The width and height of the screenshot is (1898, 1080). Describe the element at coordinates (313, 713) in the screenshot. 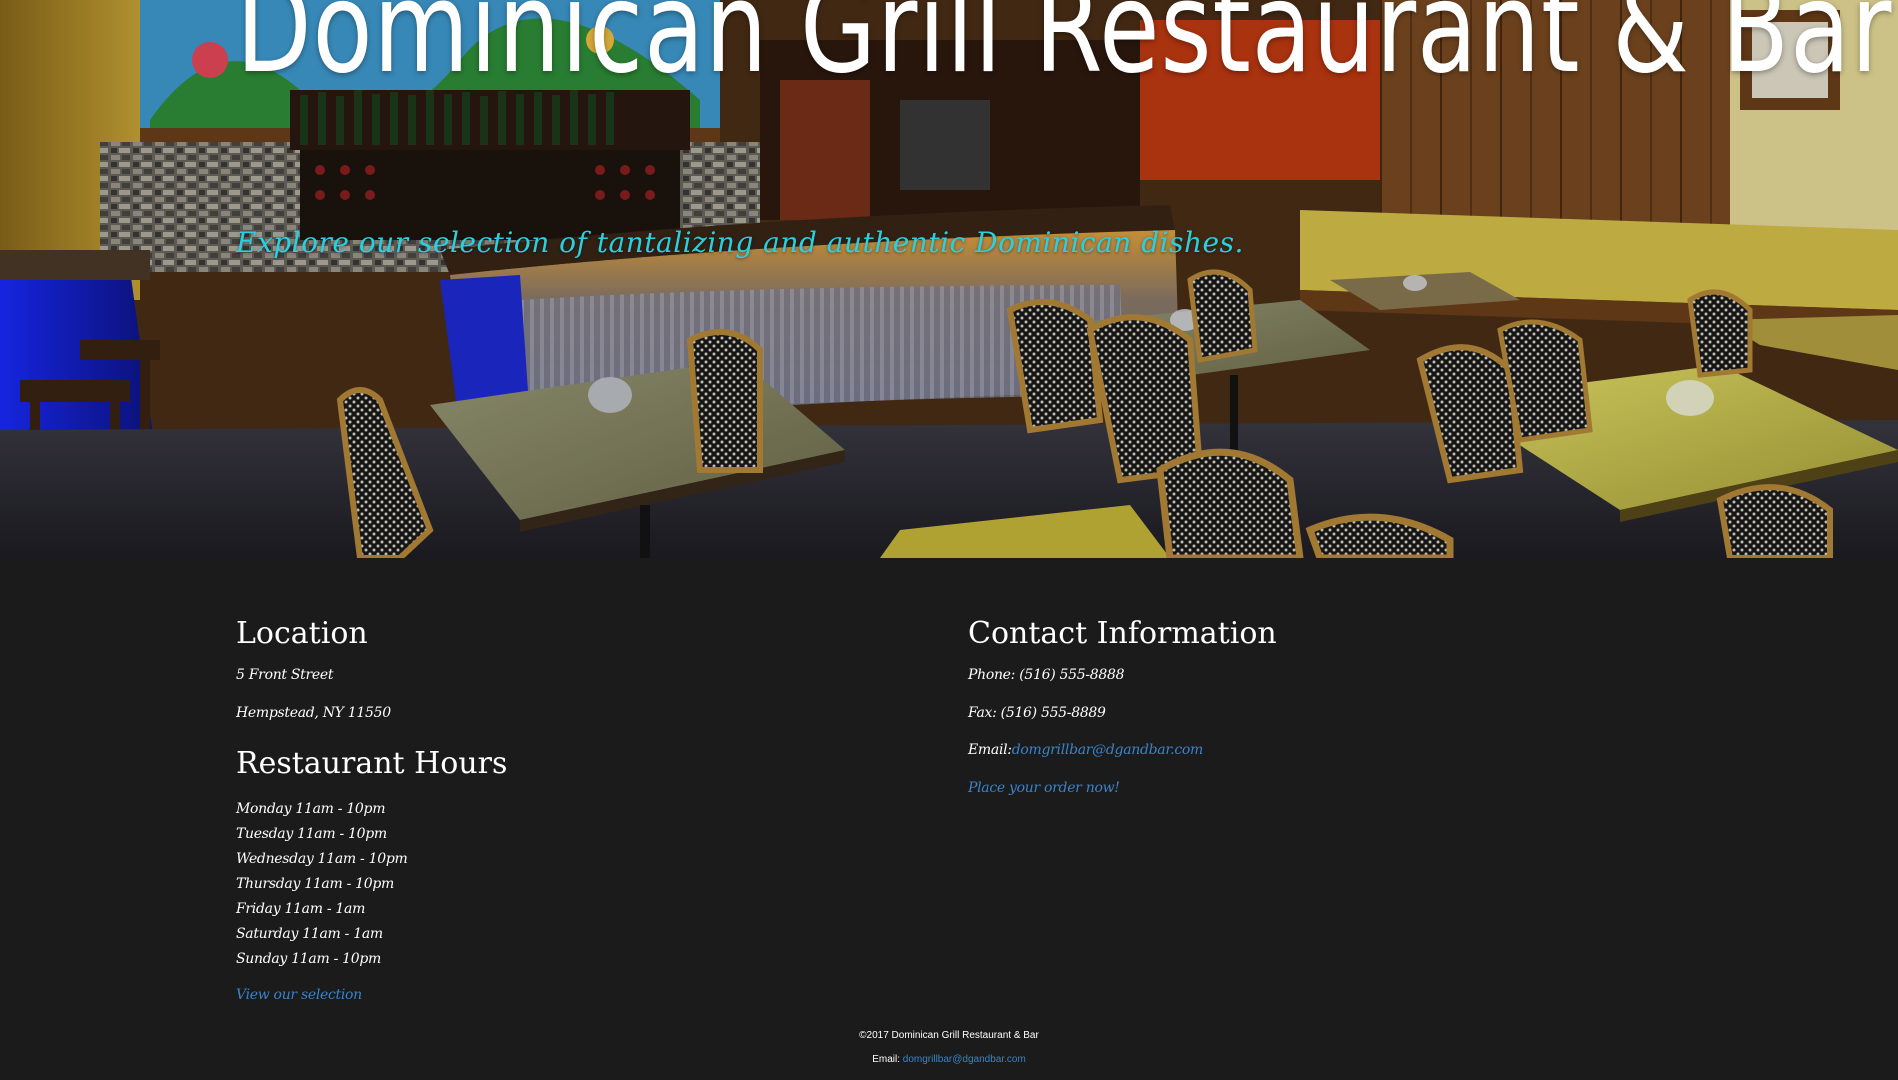

I see `address-line-2: Hempstead, NY 11550` at that location.